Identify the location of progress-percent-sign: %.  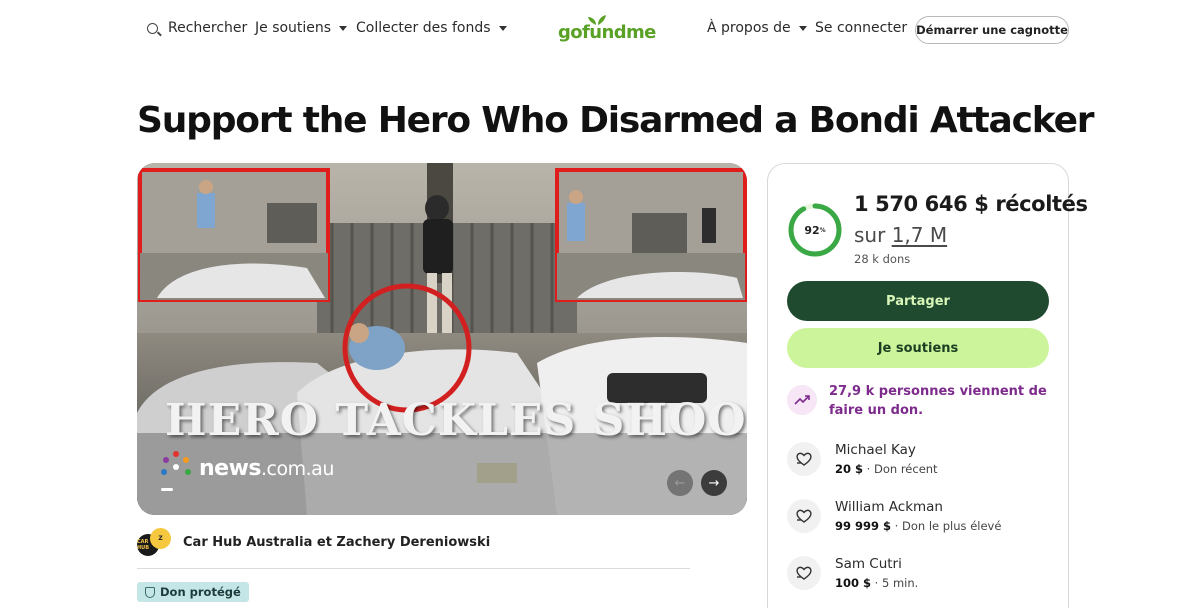
(822, 230).